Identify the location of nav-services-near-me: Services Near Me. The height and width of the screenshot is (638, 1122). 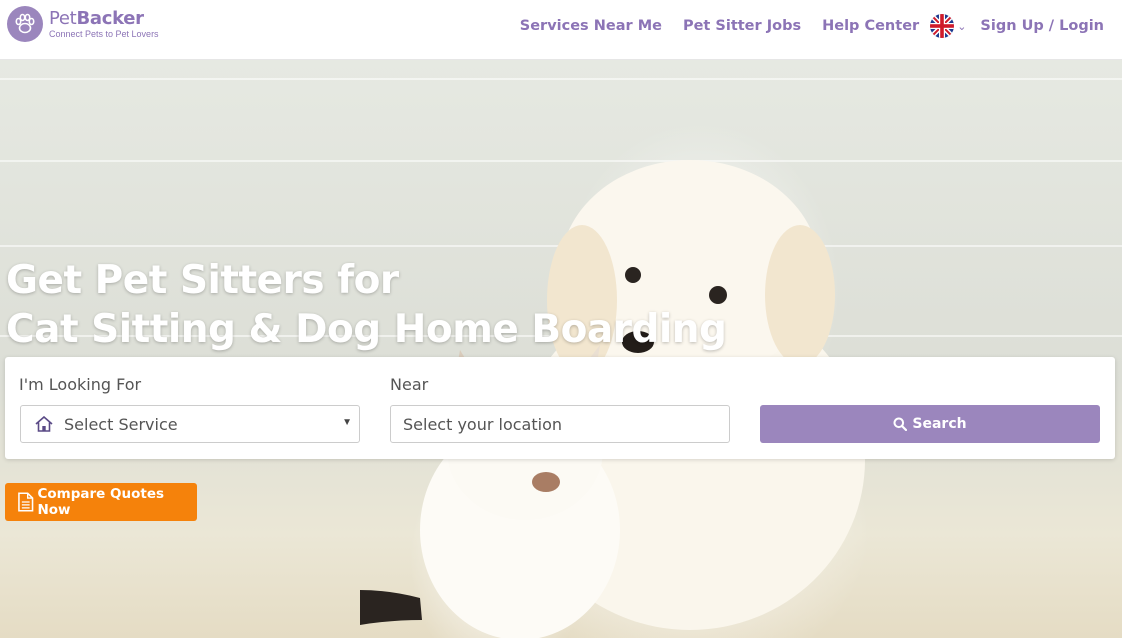
(591, 26).